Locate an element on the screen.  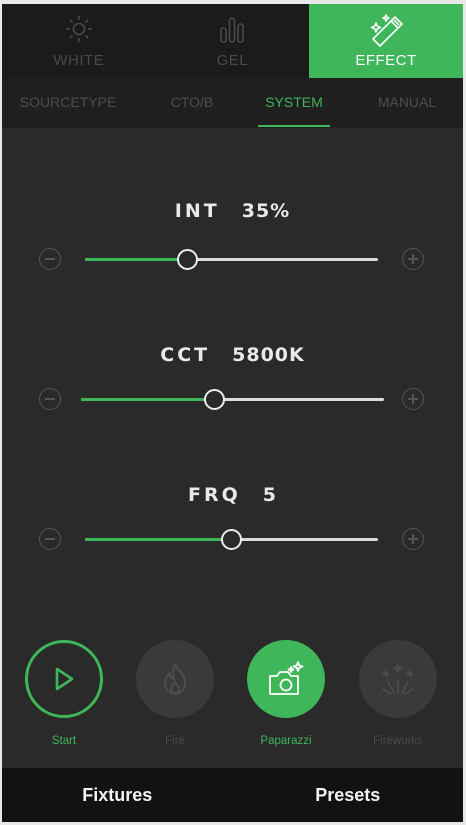
tab-gel: GEL is located at coordinates (233, 41).